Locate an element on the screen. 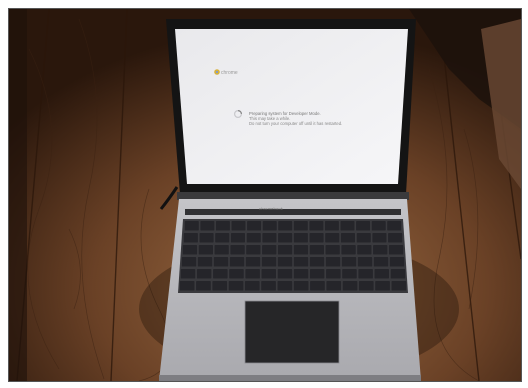  chrome-logo-icon is located at coordinates (217, 72).